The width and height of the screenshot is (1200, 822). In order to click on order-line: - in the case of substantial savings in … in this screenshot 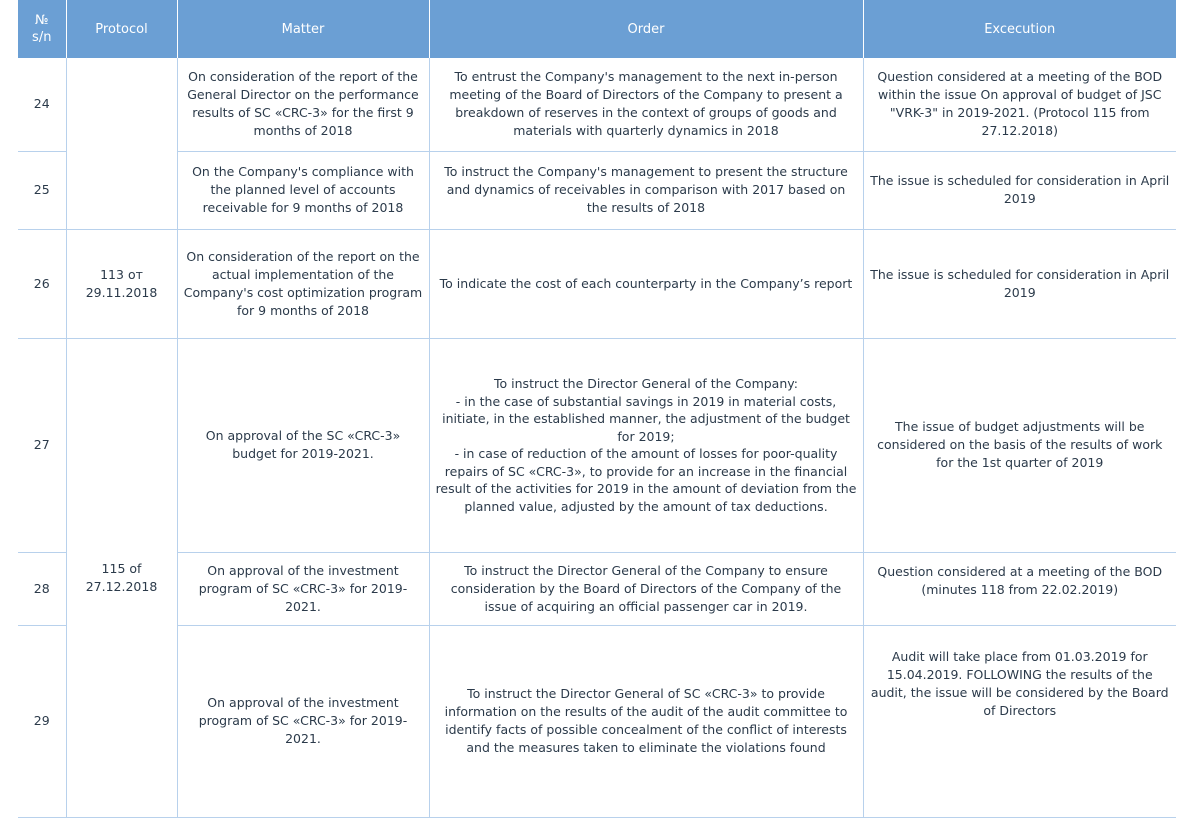, I will do `click(646, 418)`.